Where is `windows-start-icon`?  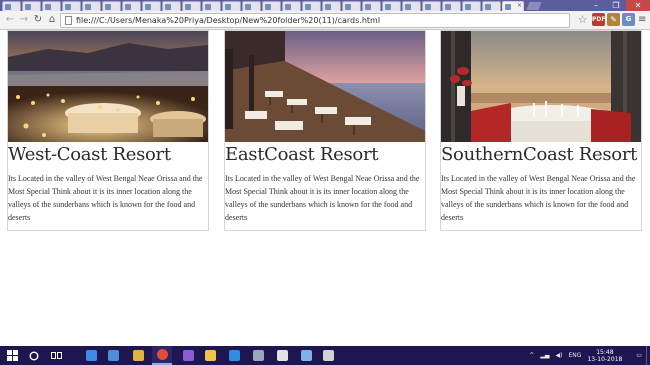
windows-start-icon is located at coordinates (12, 355).